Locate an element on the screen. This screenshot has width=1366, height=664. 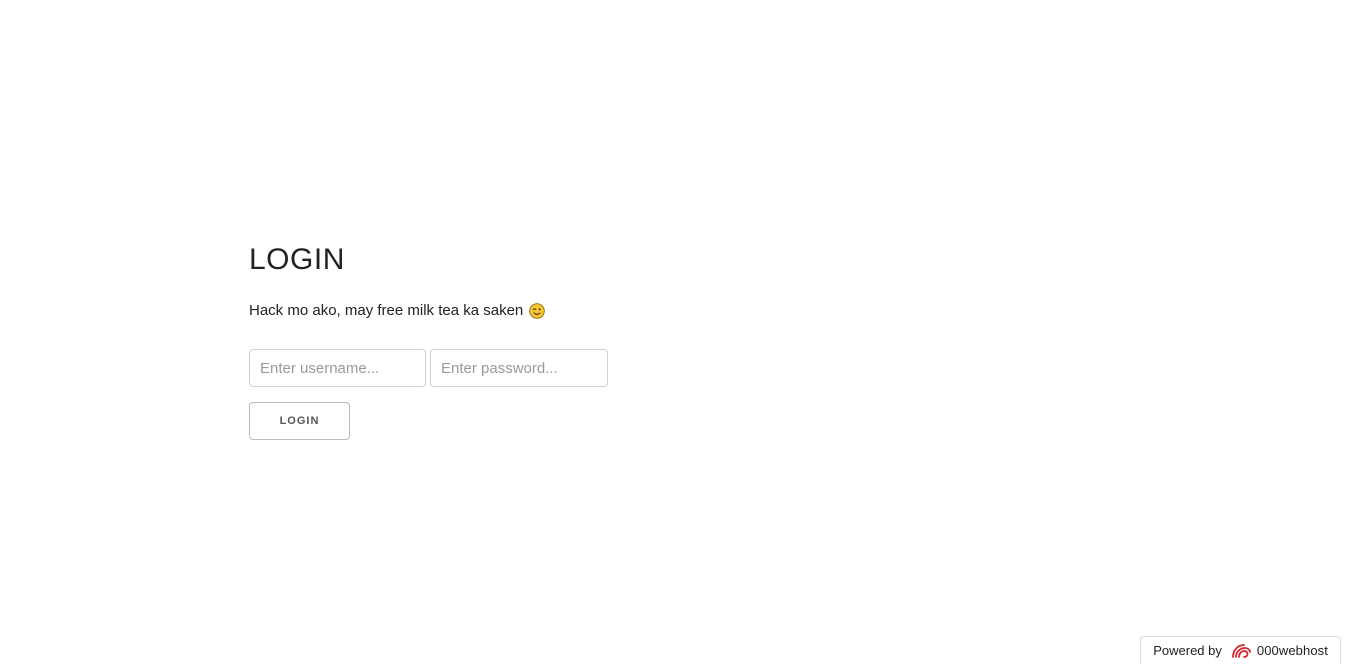
000webhost-logo-icon is located at coordinates (1241, 650).